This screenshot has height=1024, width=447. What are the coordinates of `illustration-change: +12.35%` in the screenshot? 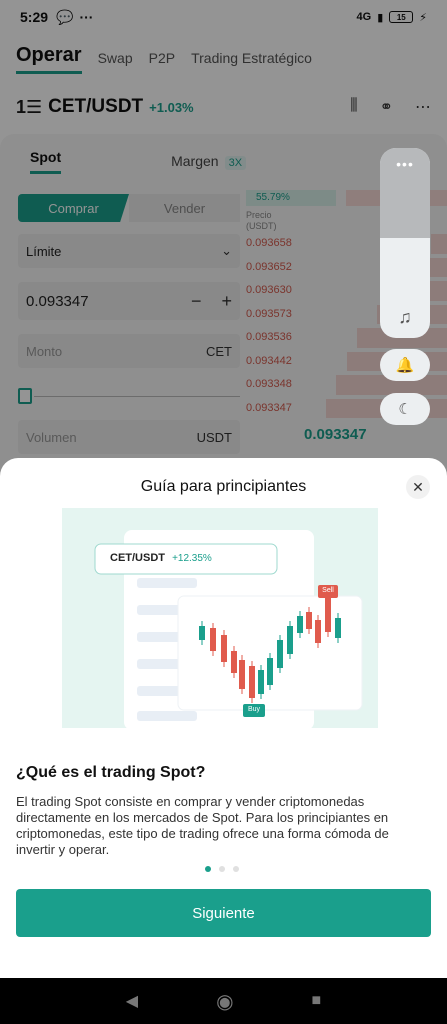 It's located at (192, 558).